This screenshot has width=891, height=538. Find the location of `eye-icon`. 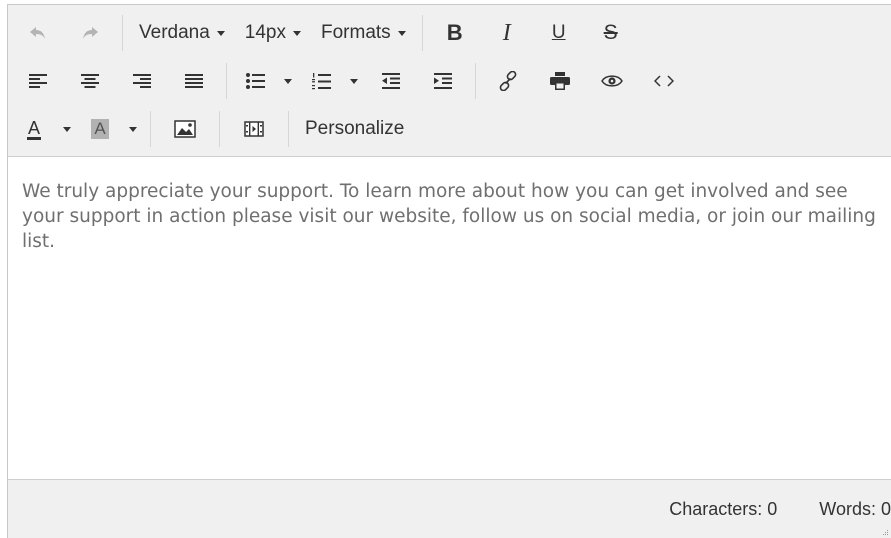

eye-icon is located at coordinates (612, 81).